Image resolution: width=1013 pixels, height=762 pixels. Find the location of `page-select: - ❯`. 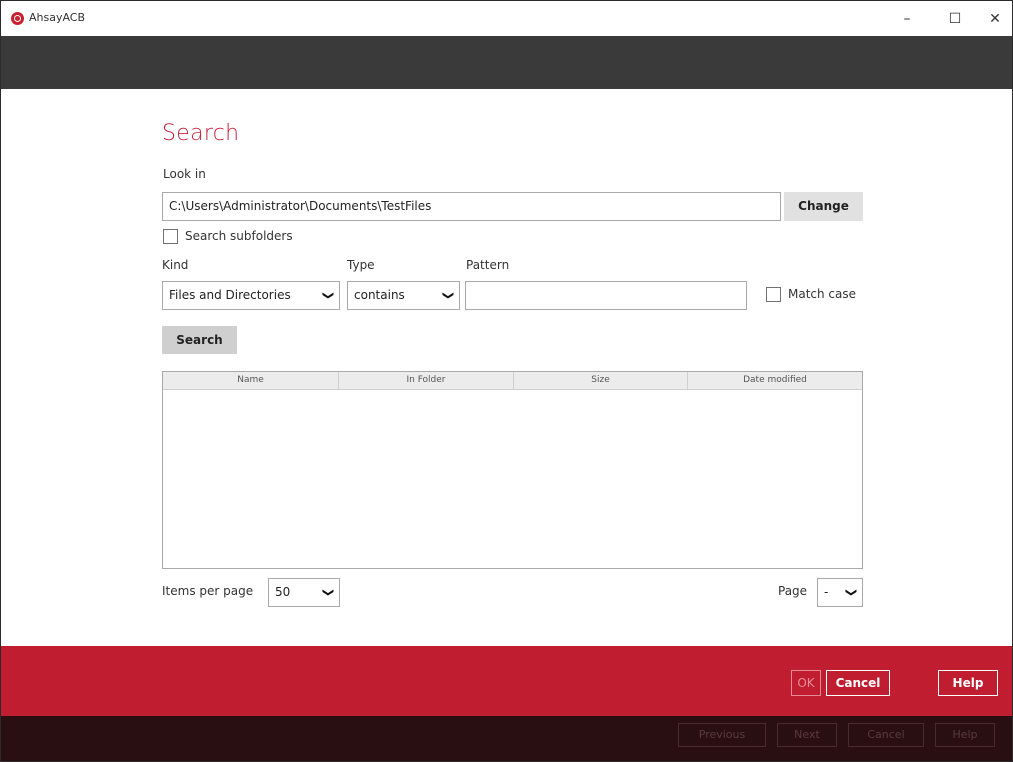

page-select: - ❯ is located at coordinates (840, 592).